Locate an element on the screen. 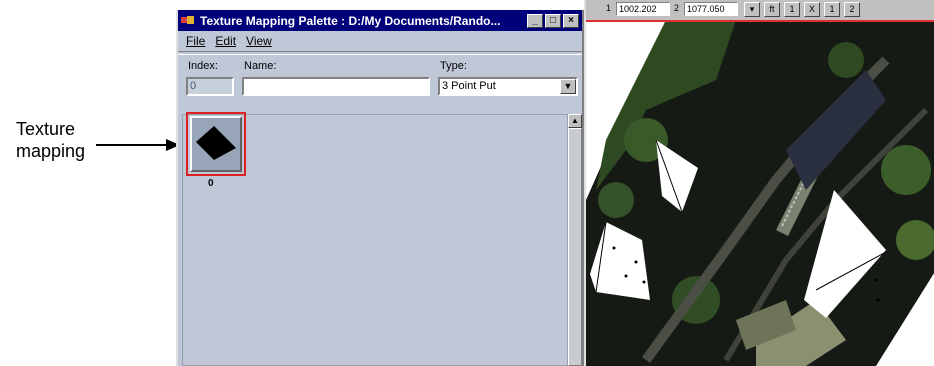 Image resolution: width=934 pixels, height=366 pixels. minimize-button: _ is located at coordinates (535, 20).